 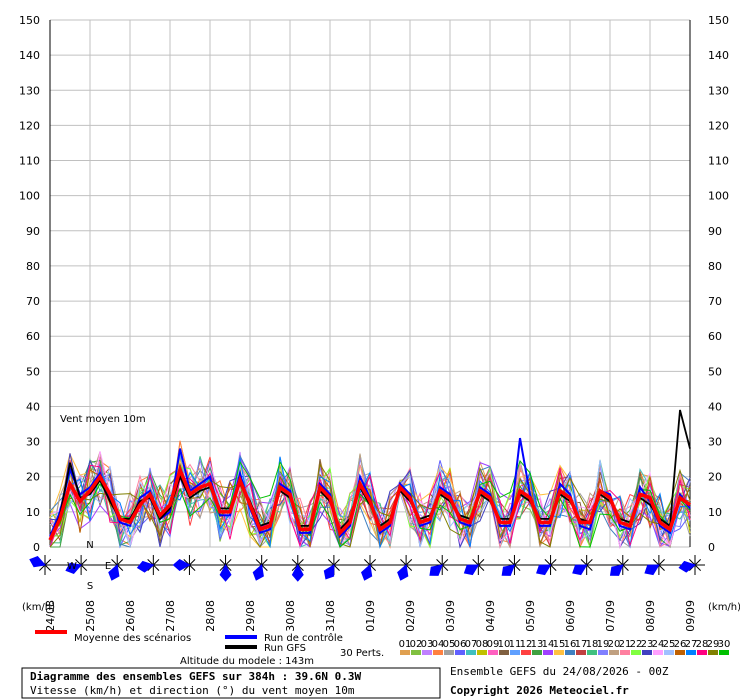 What do you see at coordinates (724, 644) in the screenshot?
I see `member-label: 30` at bounding box center [724, 644].